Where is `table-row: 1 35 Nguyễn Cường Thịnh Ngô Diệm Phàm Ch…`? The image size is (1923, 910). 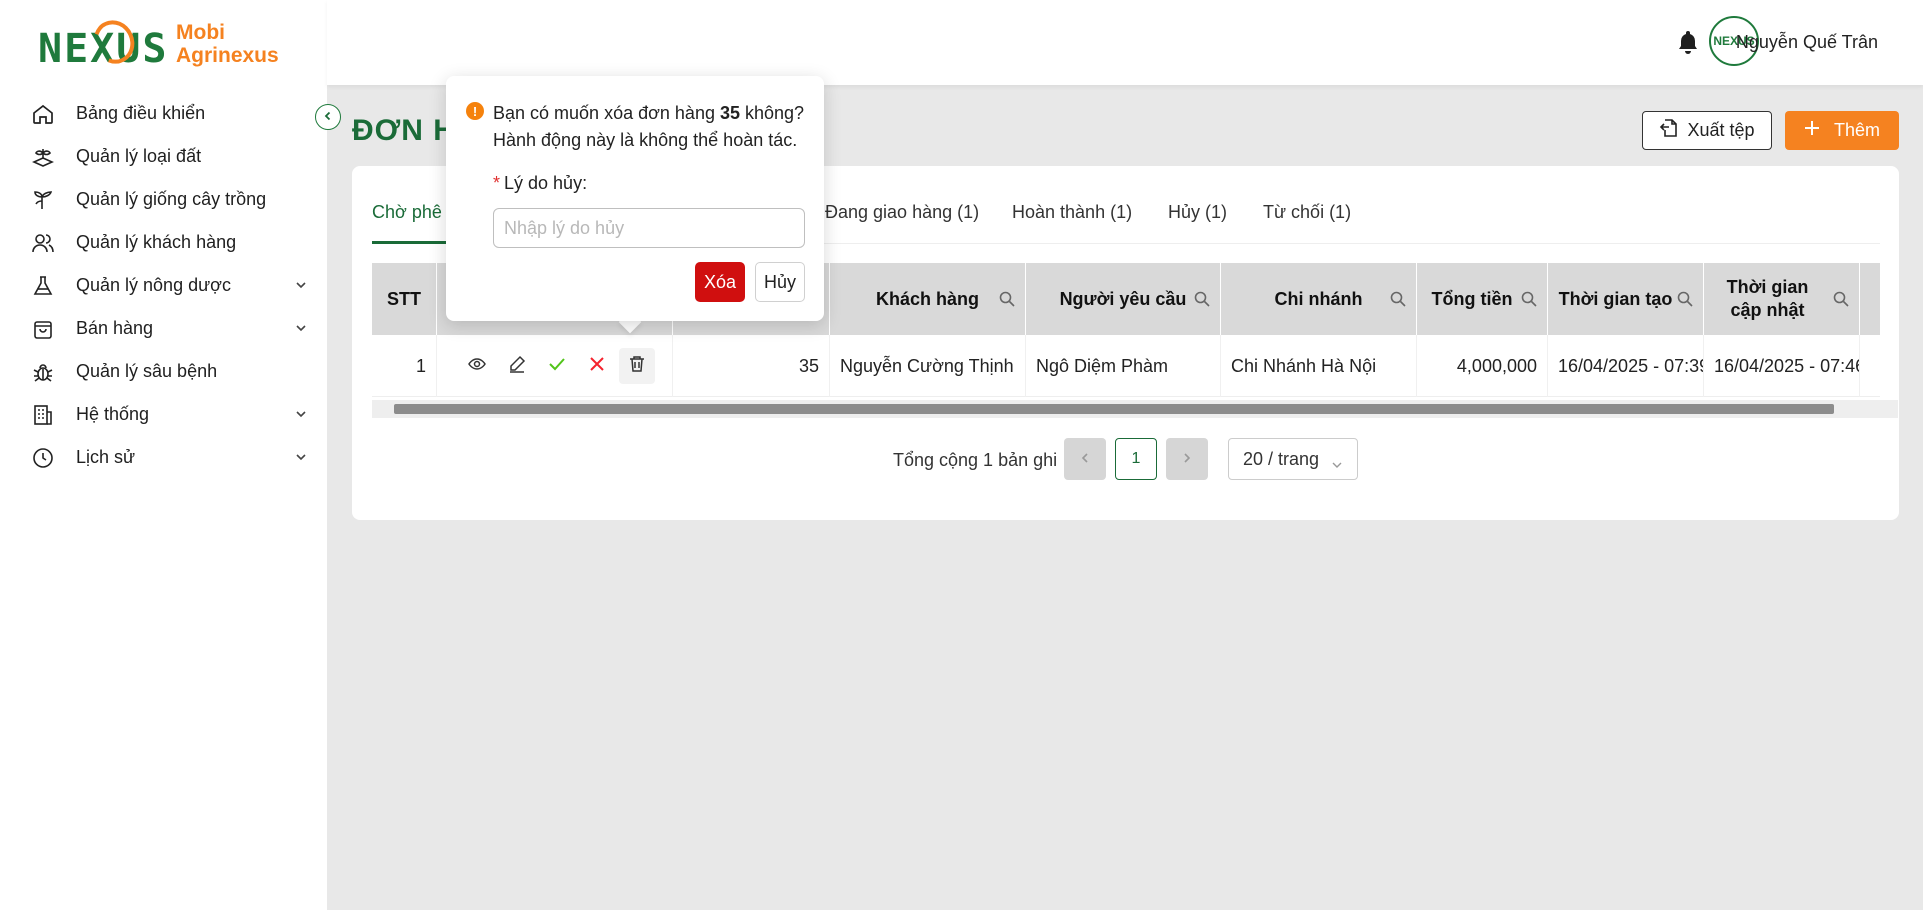
table-row: 1 35 Nguyễn Cường Thịnh Ngô Diệm Phàm Ch… is located at coordinates (1126, 366).